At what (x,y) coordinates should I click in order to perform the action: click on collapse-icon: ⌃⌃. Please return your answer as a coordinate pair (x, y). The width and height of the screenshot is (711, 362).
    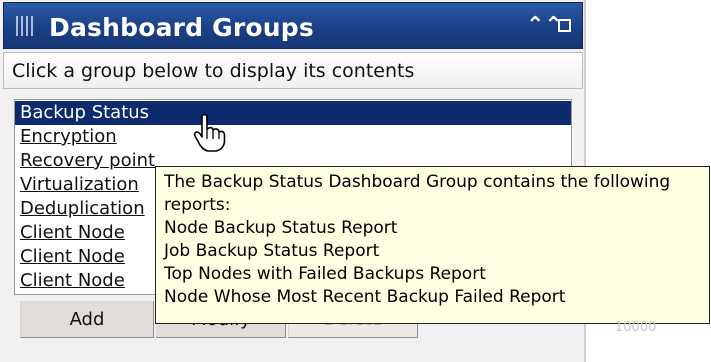
    Looking at the image, I should click on (544, 26).